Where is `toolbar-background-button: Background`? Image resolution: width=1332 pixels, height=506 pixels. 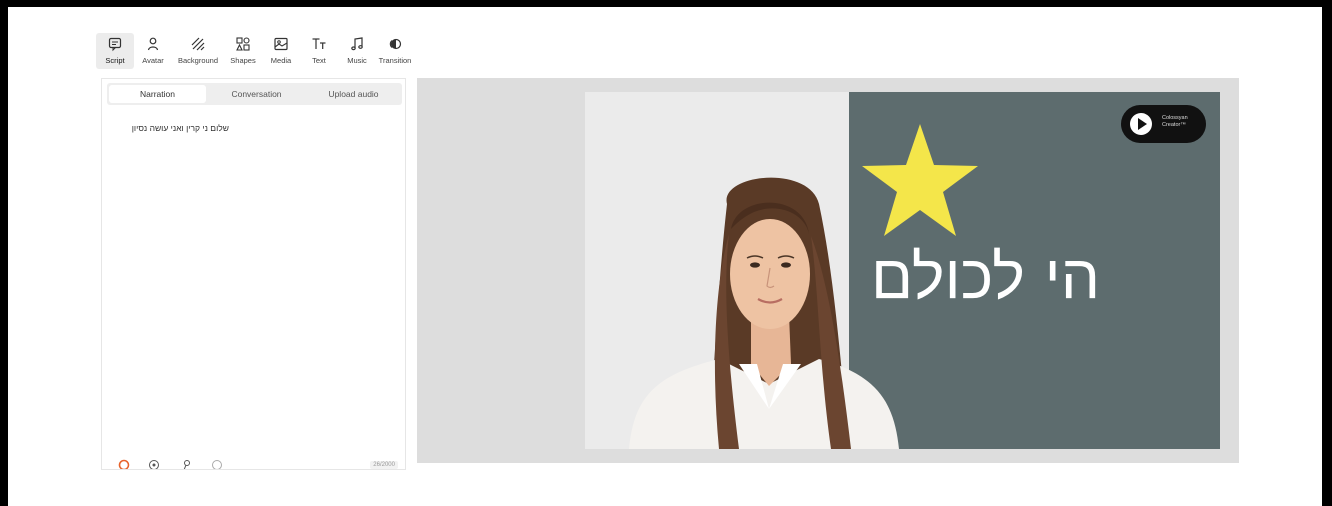 toolbar-background-button: Background is located at coordinates (198, 51).